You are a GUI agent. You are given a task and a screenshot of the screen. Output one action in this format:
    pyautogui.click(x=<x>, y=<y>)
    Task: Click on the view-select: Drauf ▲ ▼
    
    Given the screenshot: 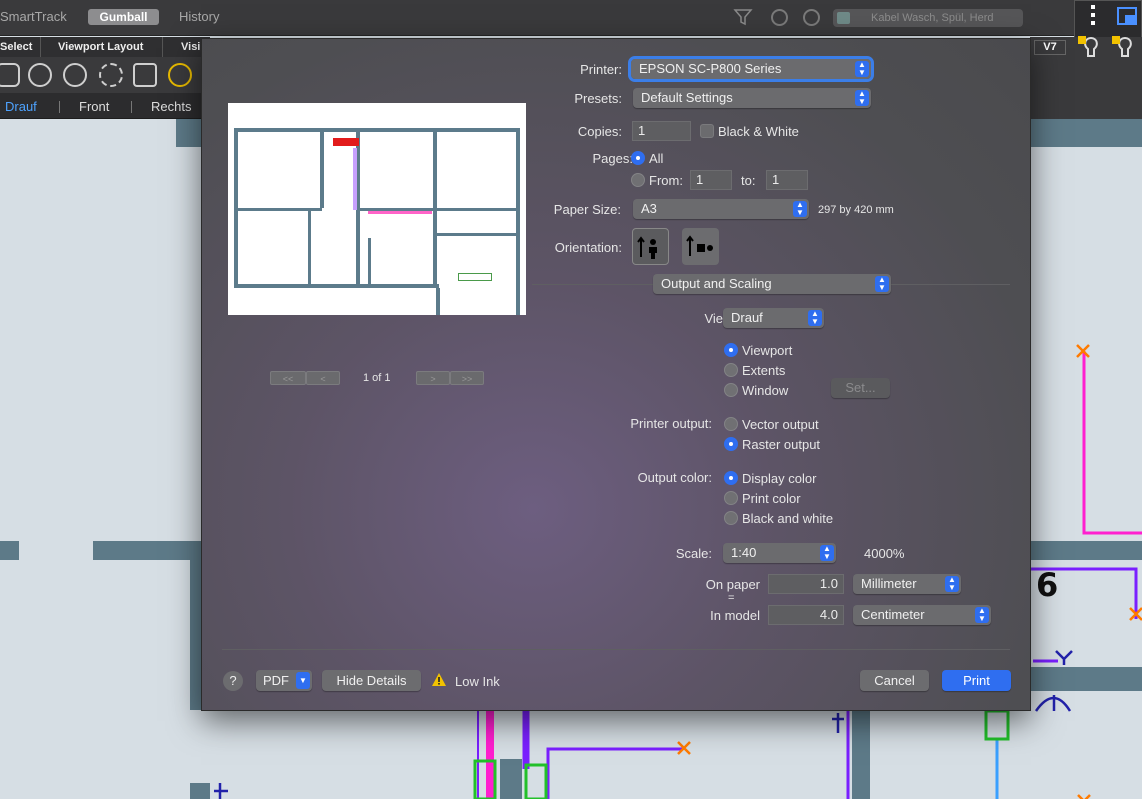 What is the action you would take?
    pyautogui.click(x=773, y=318)
    